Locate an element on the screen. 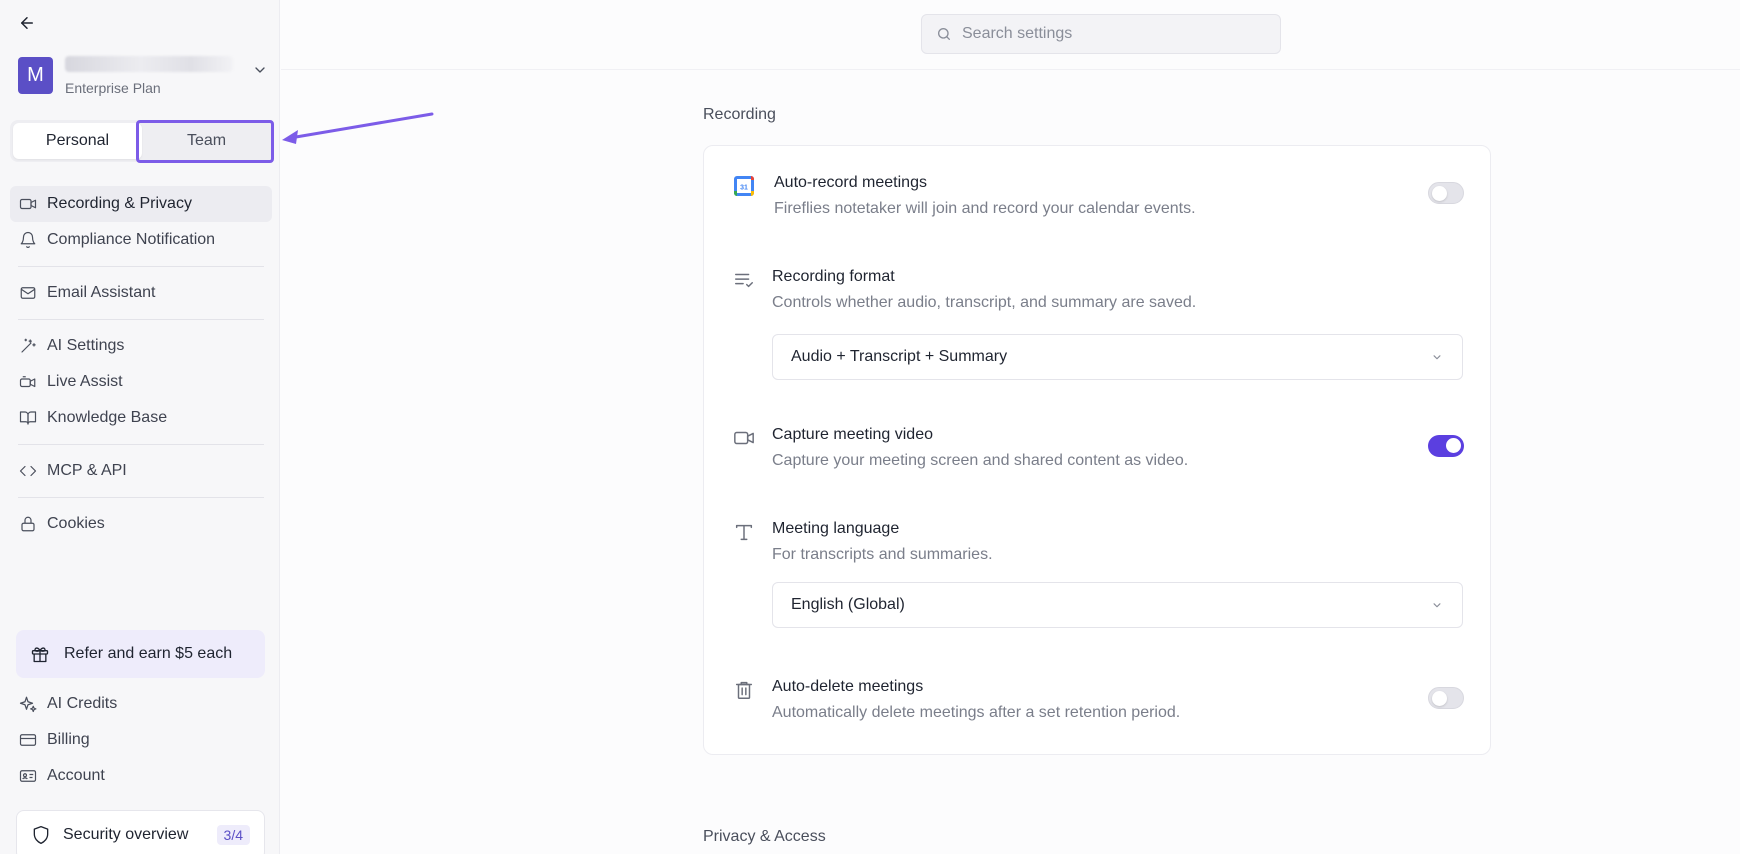 The height and width of the screenshot is (854, 1740). workspace-name-redacted is located at coordinates (149, 64).